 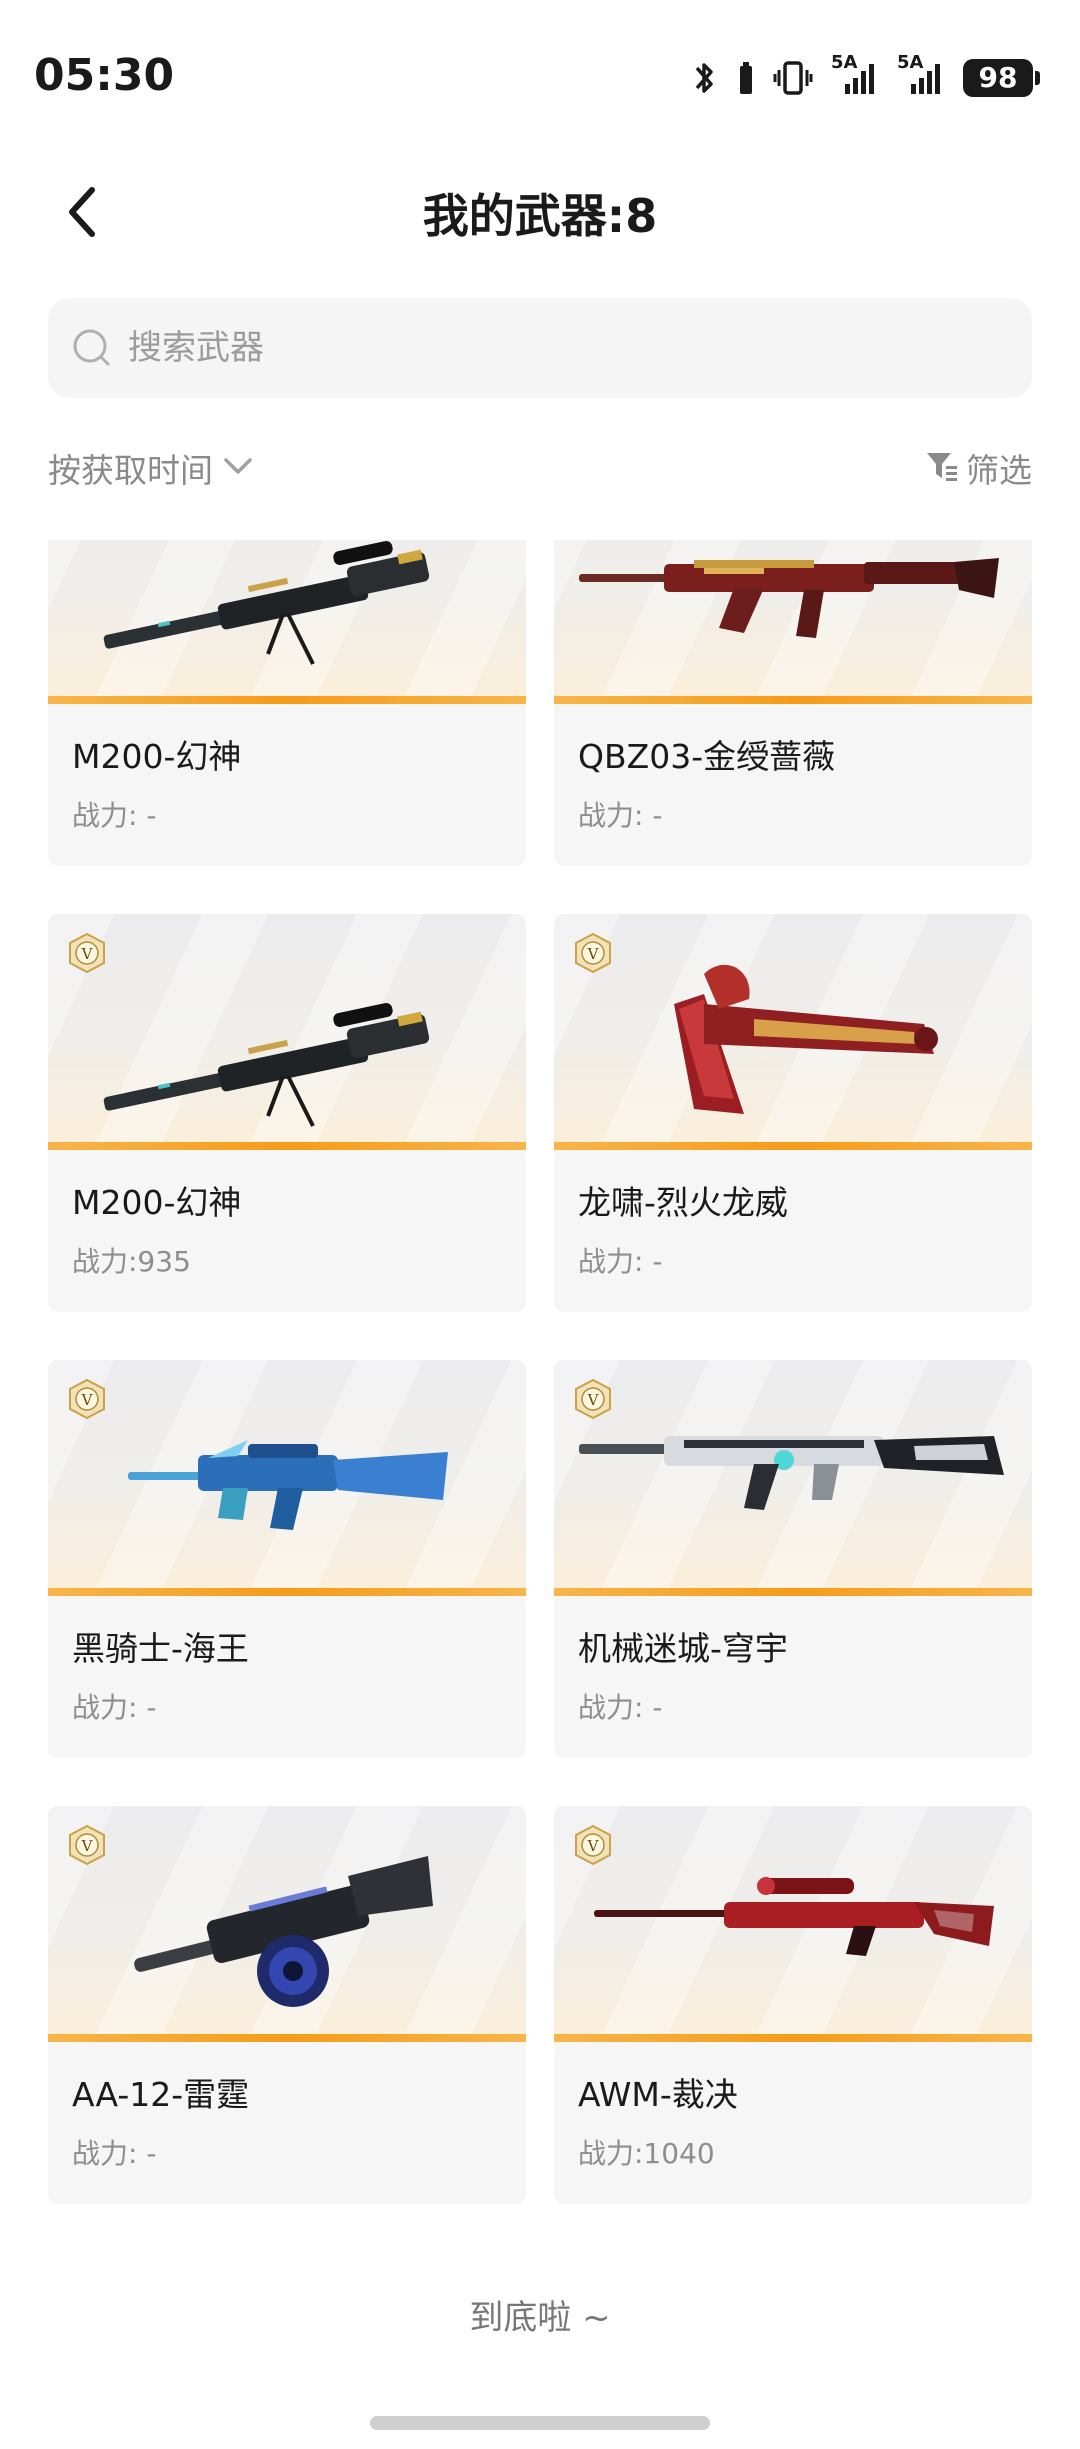 What do you see at coordinates (540, 80) in the screenshot?
I see `status-bar: 05:30 5A 5A 98` at bounding box center [540, 80].